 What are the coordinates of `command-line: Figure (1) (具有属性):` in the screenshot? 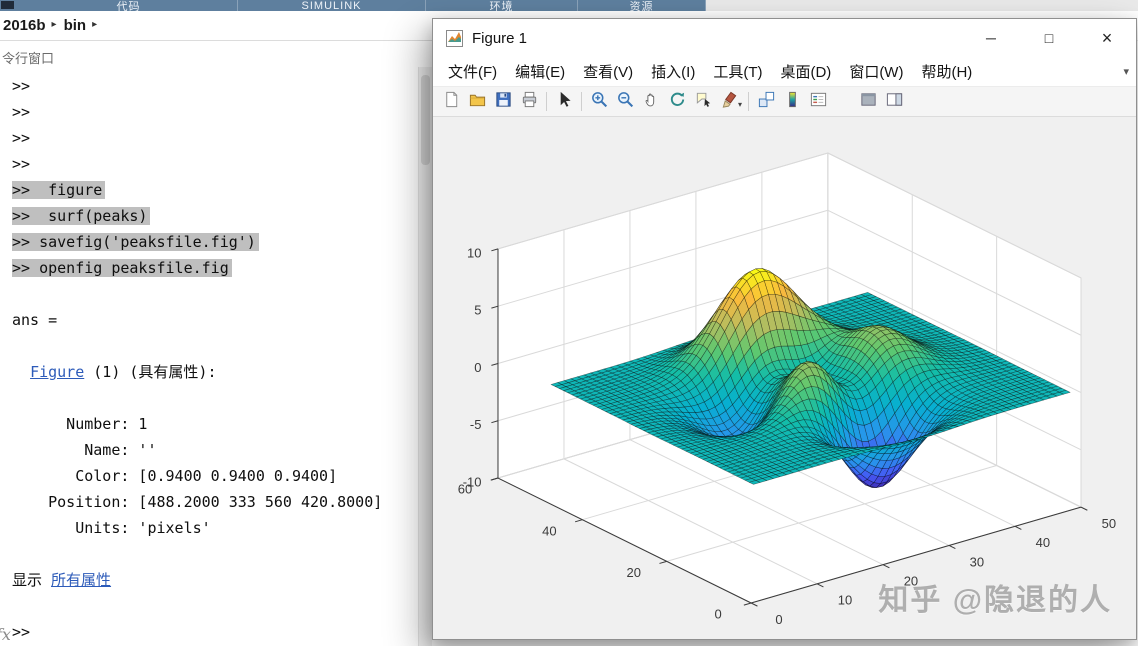 It's located at (123, 372).